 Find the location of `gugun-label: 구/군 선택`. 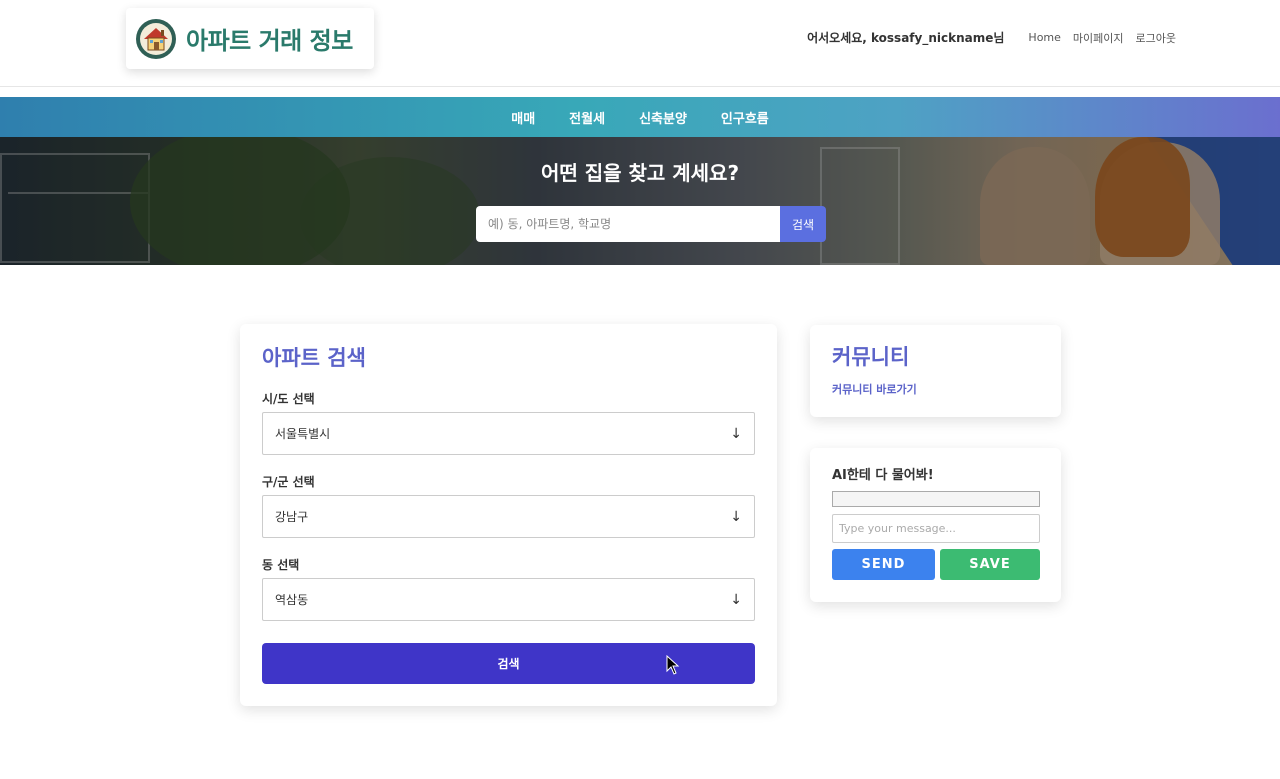

gugun-label: 구/군 선택 is located at coordinates (288, 482).